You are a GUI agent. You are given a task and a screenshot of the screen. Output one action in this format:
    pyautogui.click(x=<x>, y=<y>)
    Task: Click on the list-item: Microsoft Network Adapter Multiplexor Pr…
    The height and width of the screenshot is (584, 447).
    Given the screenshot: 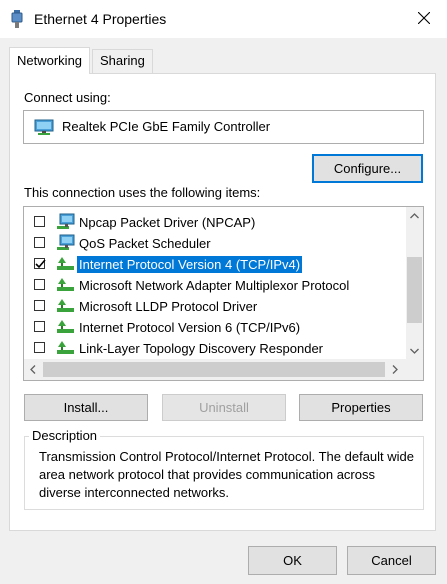 What is the action you would take?
    pyautogui.click(x=213, y=285)
    